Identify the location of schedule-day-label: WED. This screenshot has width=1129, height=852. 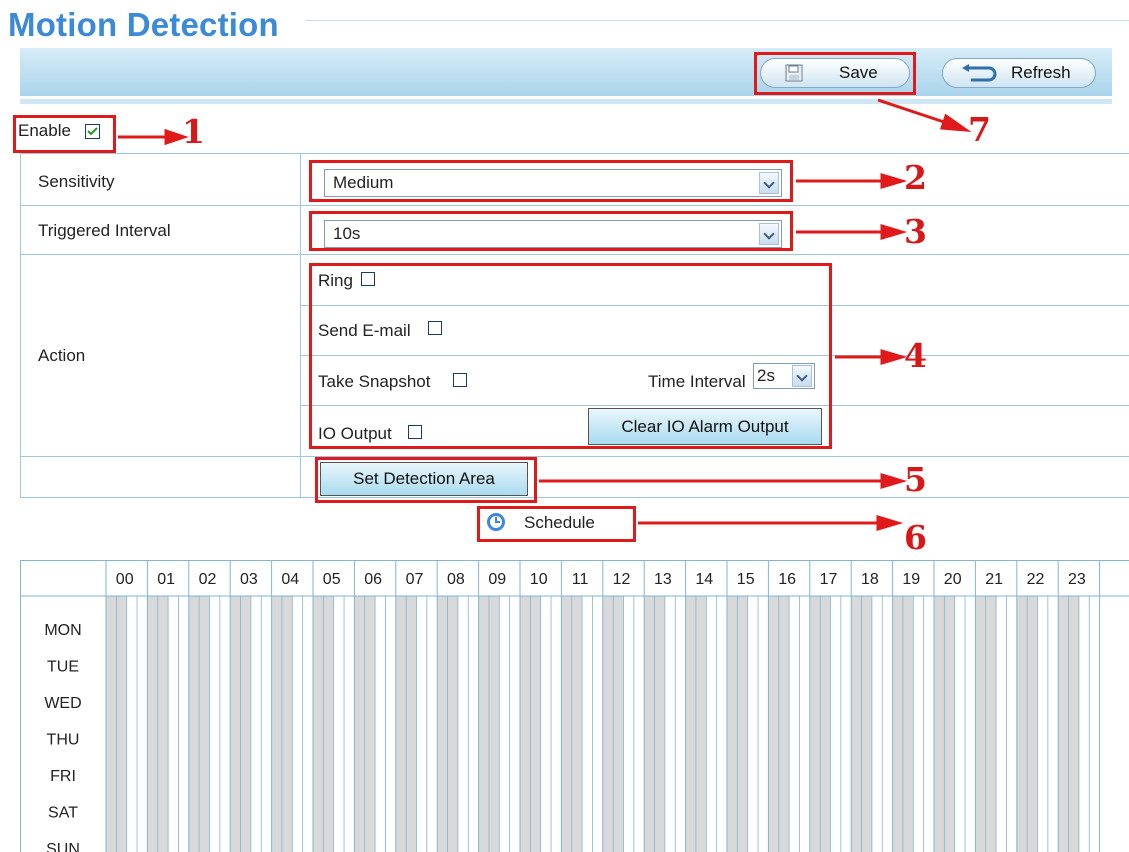
(62, 703).